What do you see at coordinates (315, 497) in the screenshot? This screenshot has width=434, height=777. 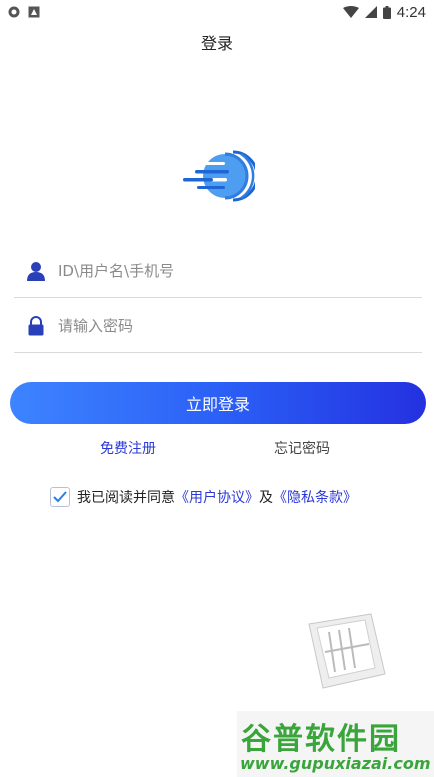 I see `privacy-policy-link: 《隐私条款》` at bounding box center [315, 497].